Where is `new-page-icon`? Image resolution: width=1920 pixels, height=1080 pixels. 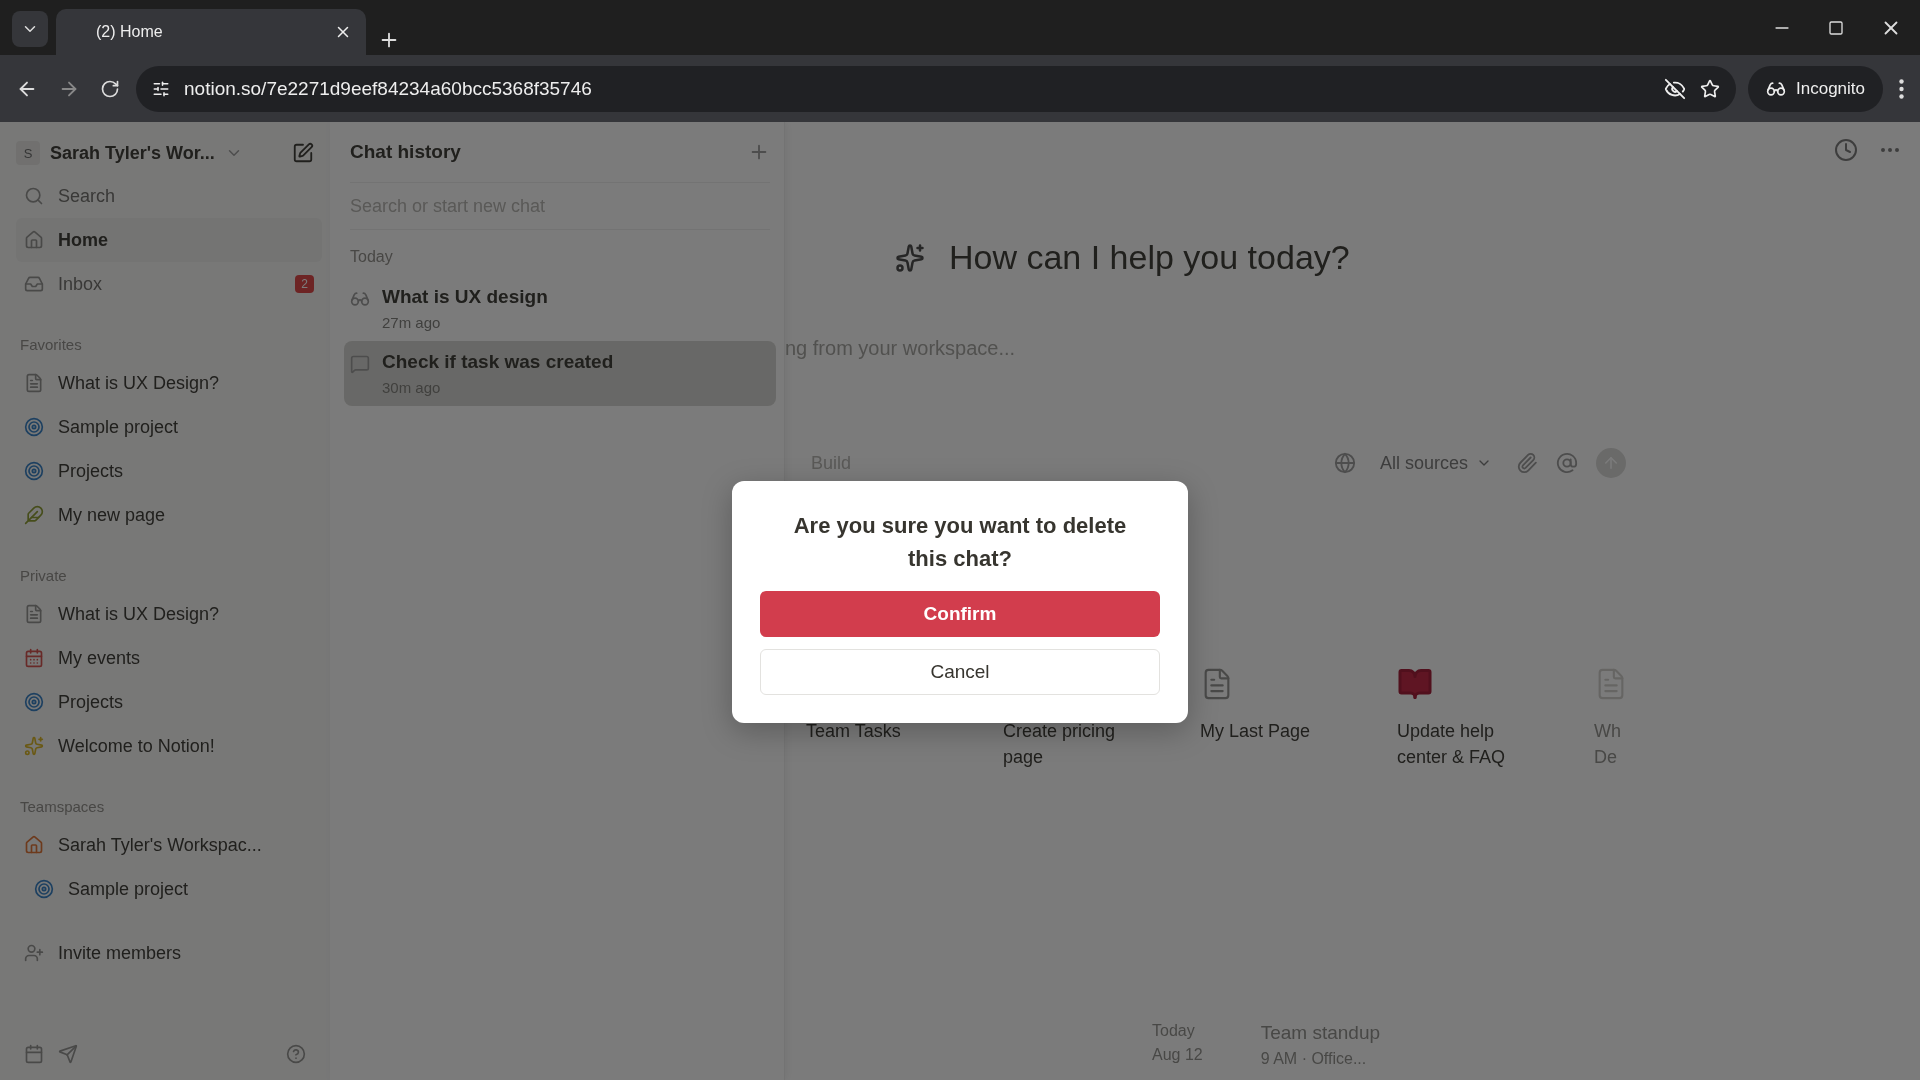 new-page-icon is located at coordinates (303, 153).